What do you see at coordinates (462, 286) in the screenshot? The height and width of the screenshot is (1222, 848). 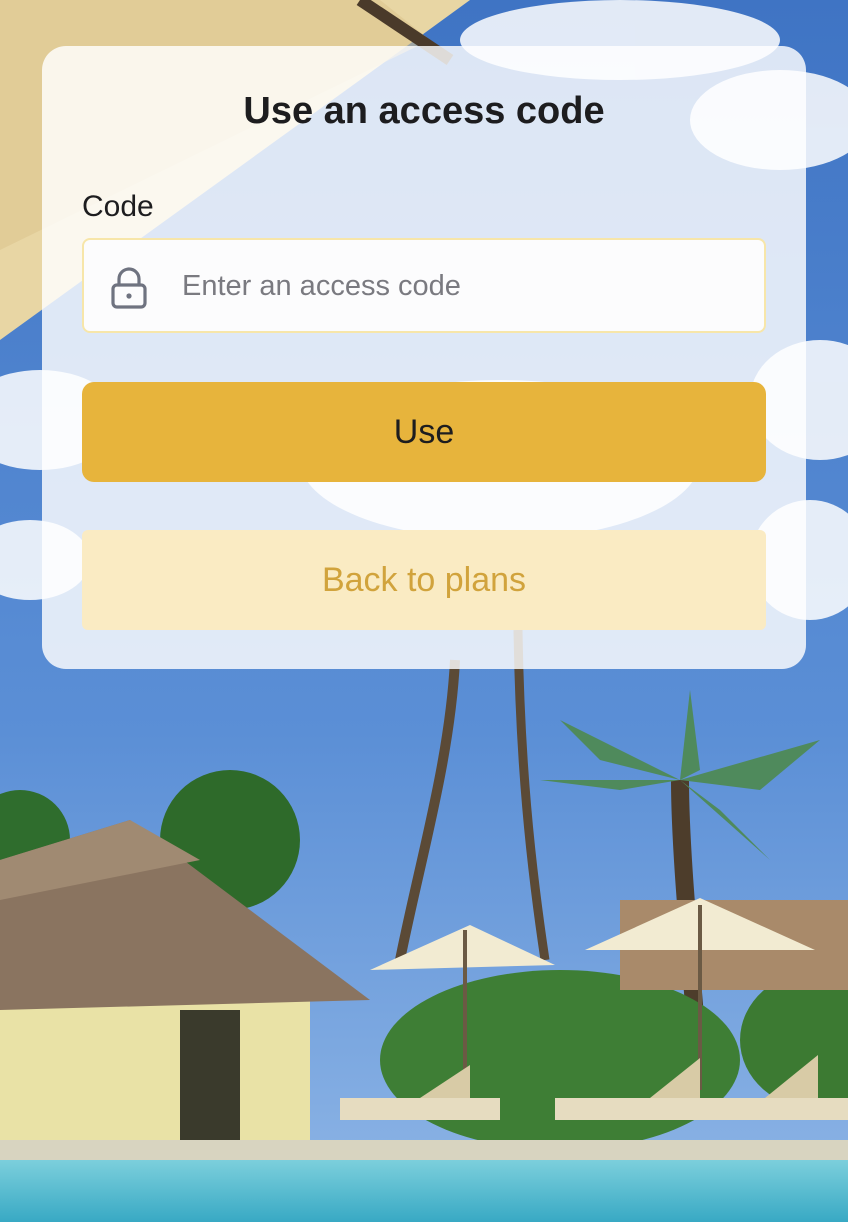 I see `access-code-input` at bounding box center [462, 286].